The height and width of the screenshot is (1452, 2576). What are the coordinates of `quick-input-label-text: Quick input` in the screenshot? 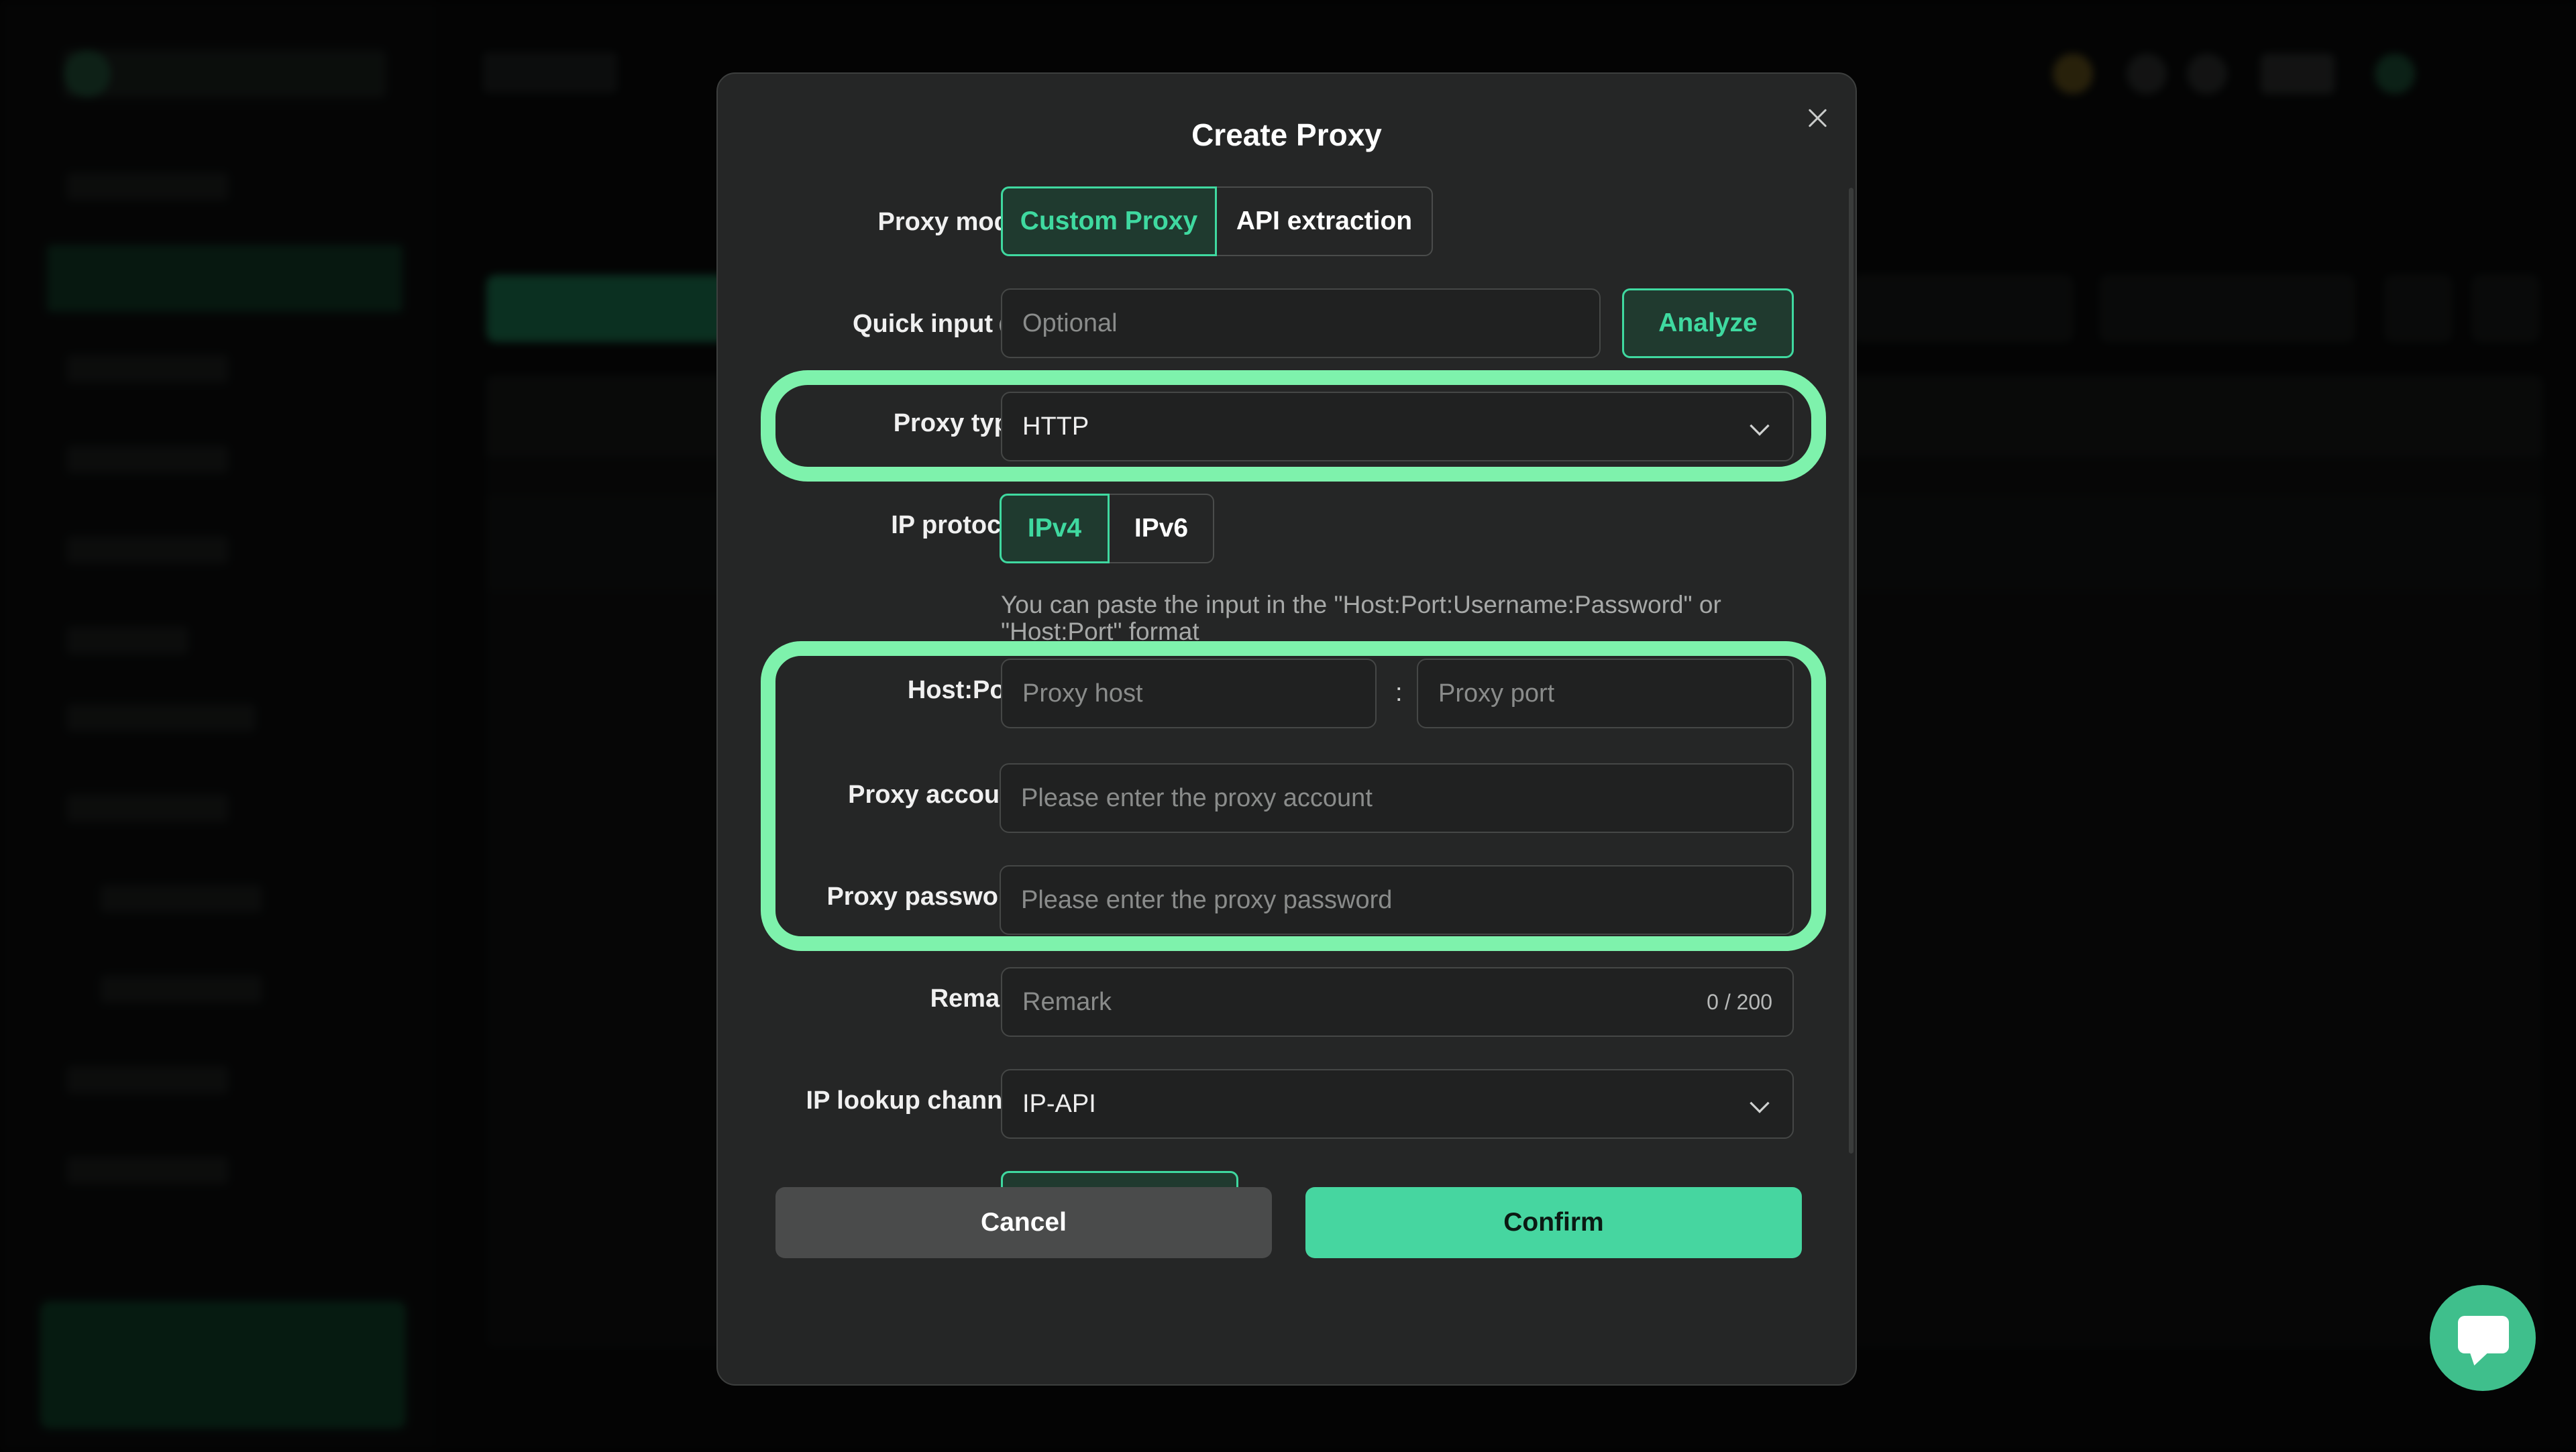 It's located at (923, 324).